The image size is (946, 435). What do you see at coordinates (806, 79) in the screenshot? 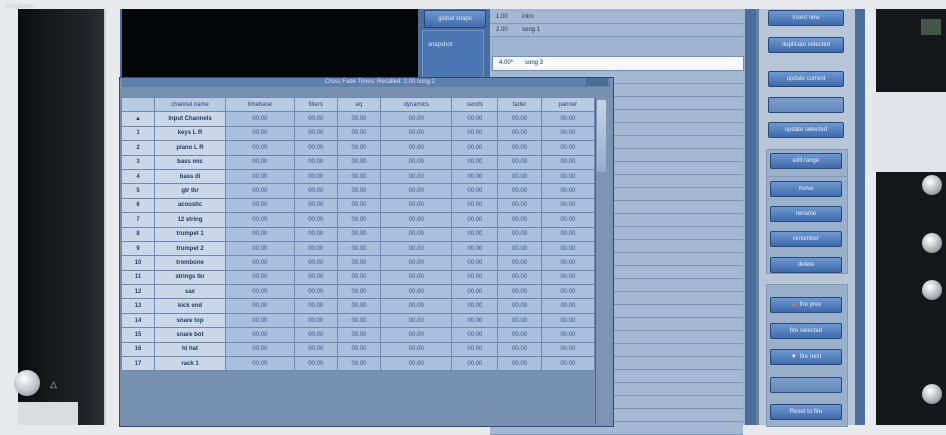
I see `update-current-button: update current` at bounding box center [806, 79].